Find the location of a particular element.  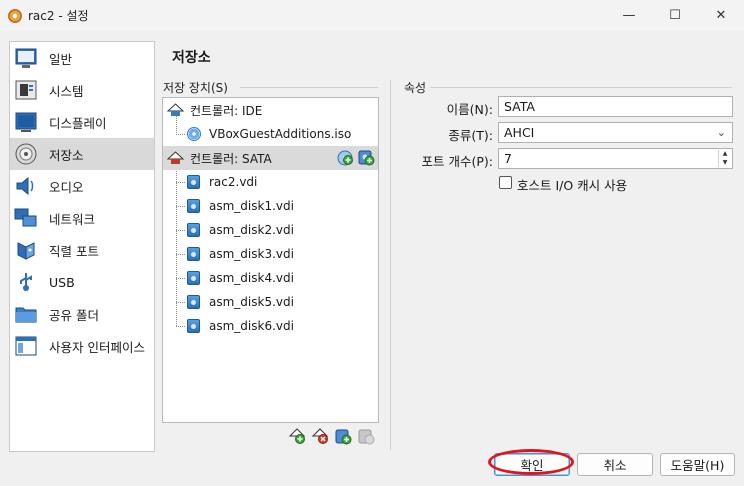

name-value: SATA is located at coordinates (519, 106).